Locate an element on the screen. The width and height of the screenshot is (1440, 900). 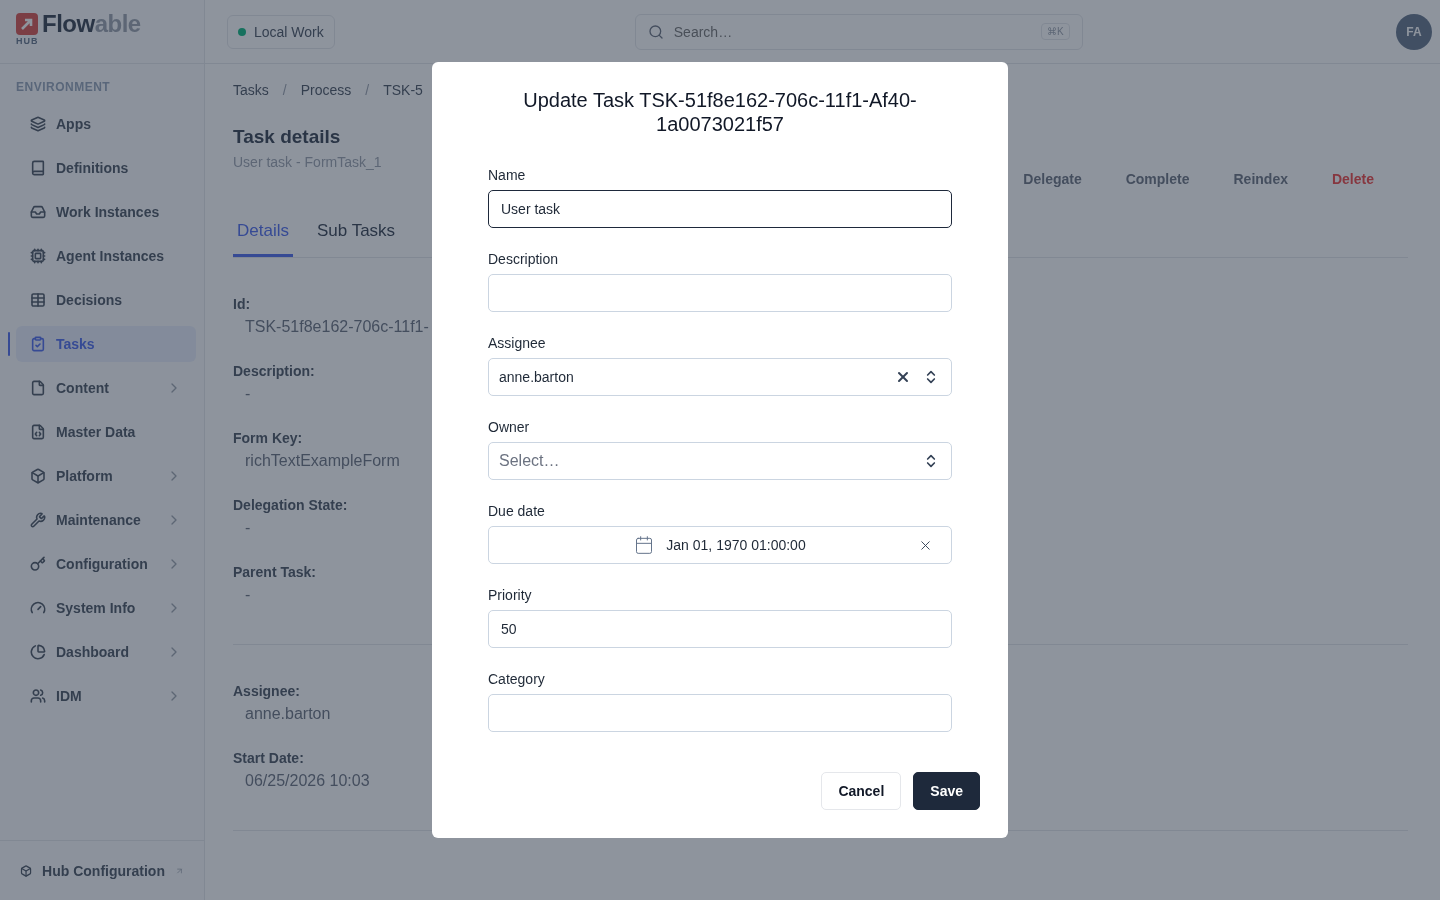
select-field: anne.barton is located at coordinates (720, 377).